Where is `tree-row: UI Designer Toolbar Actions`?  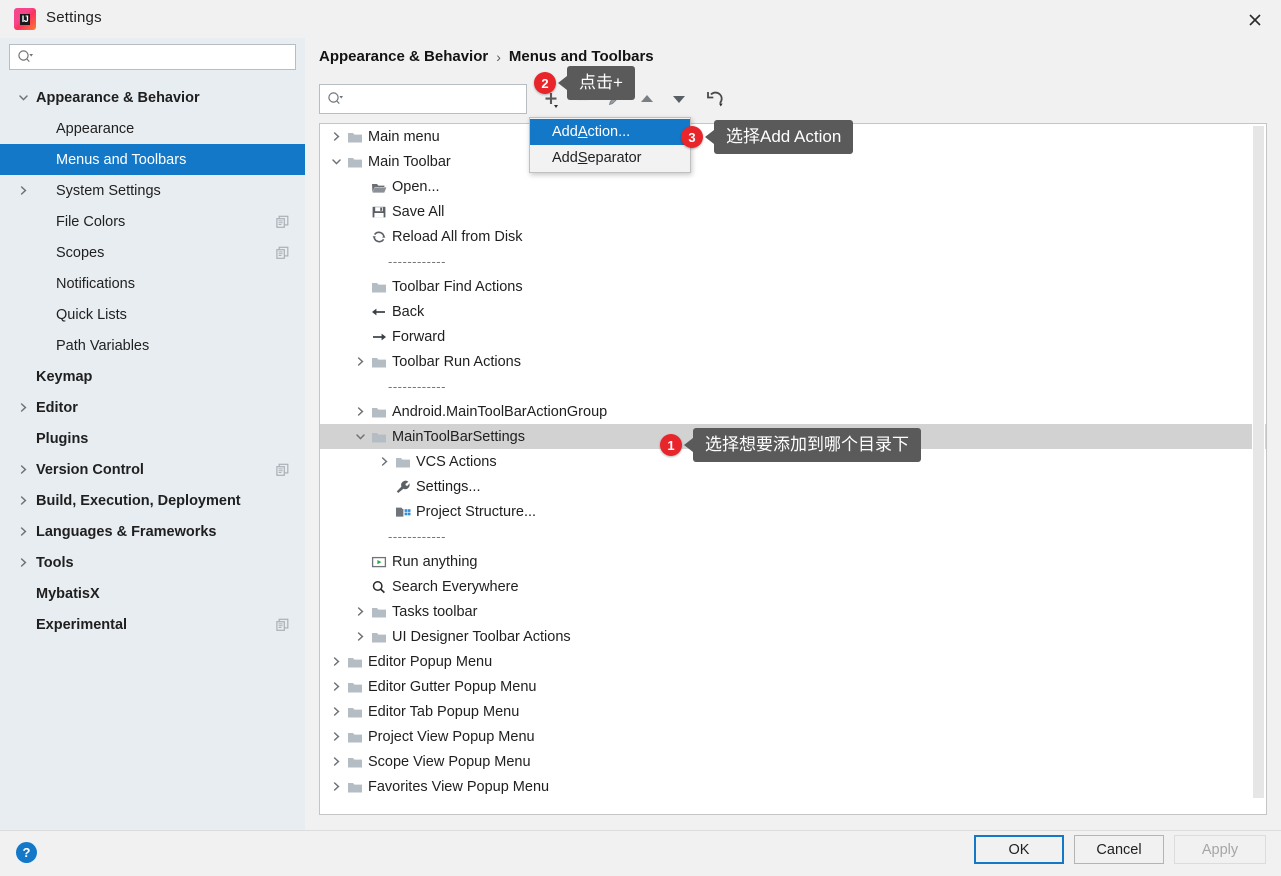
tree-row: UI Designer Toolbar Actions is located at coordinates (793, 636).